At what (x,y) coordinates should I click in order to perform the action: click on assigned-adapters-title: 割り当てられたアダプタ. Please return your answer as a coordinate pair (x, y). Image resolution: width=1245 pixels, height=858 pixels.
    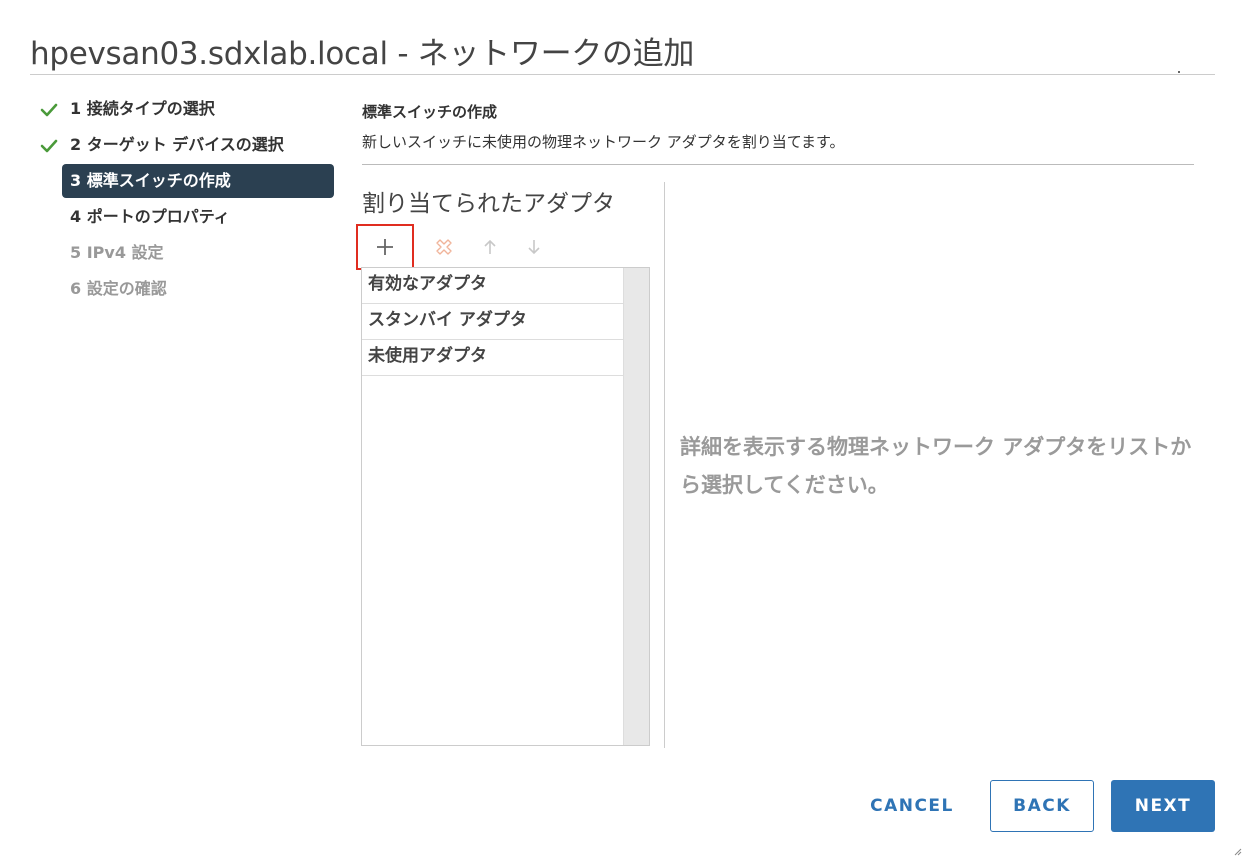
    Looking at the image, I should click on (488, 204).